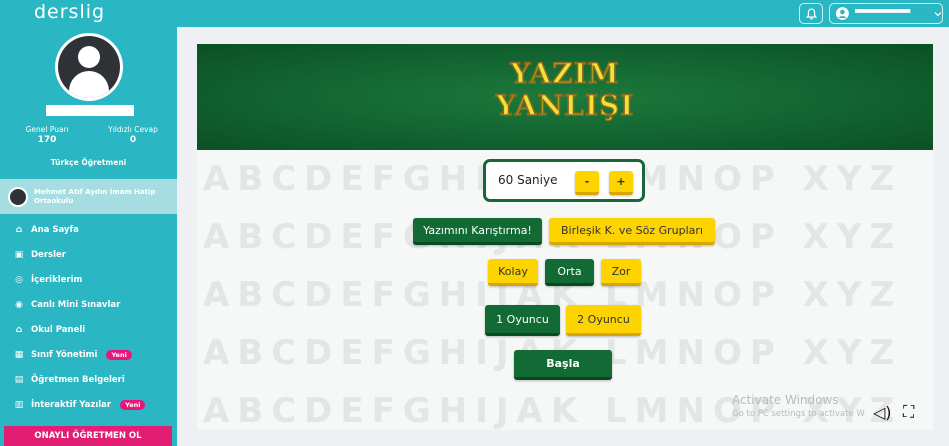  What do you see at coordinates (88, 162) in the screenshot?
I see `teacher-role: Türkçe Öğretmeni` at bounding box center [88, 162].